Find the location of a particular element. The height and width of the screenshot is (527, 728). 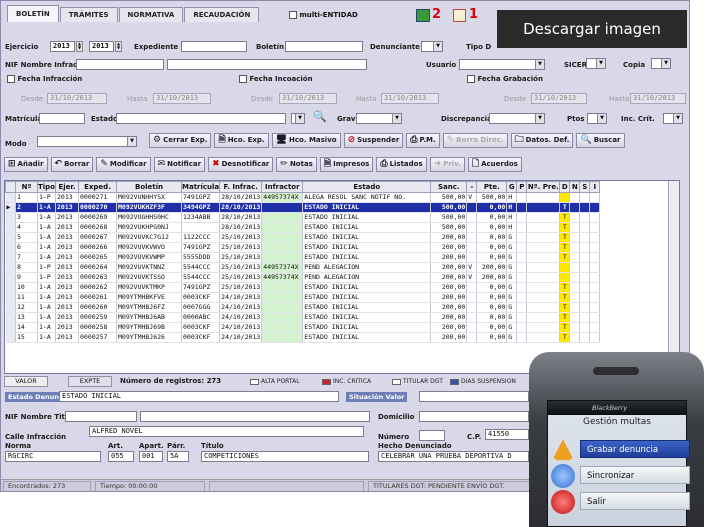

sicer-select: ▼ is located at coordinates (596, 63).